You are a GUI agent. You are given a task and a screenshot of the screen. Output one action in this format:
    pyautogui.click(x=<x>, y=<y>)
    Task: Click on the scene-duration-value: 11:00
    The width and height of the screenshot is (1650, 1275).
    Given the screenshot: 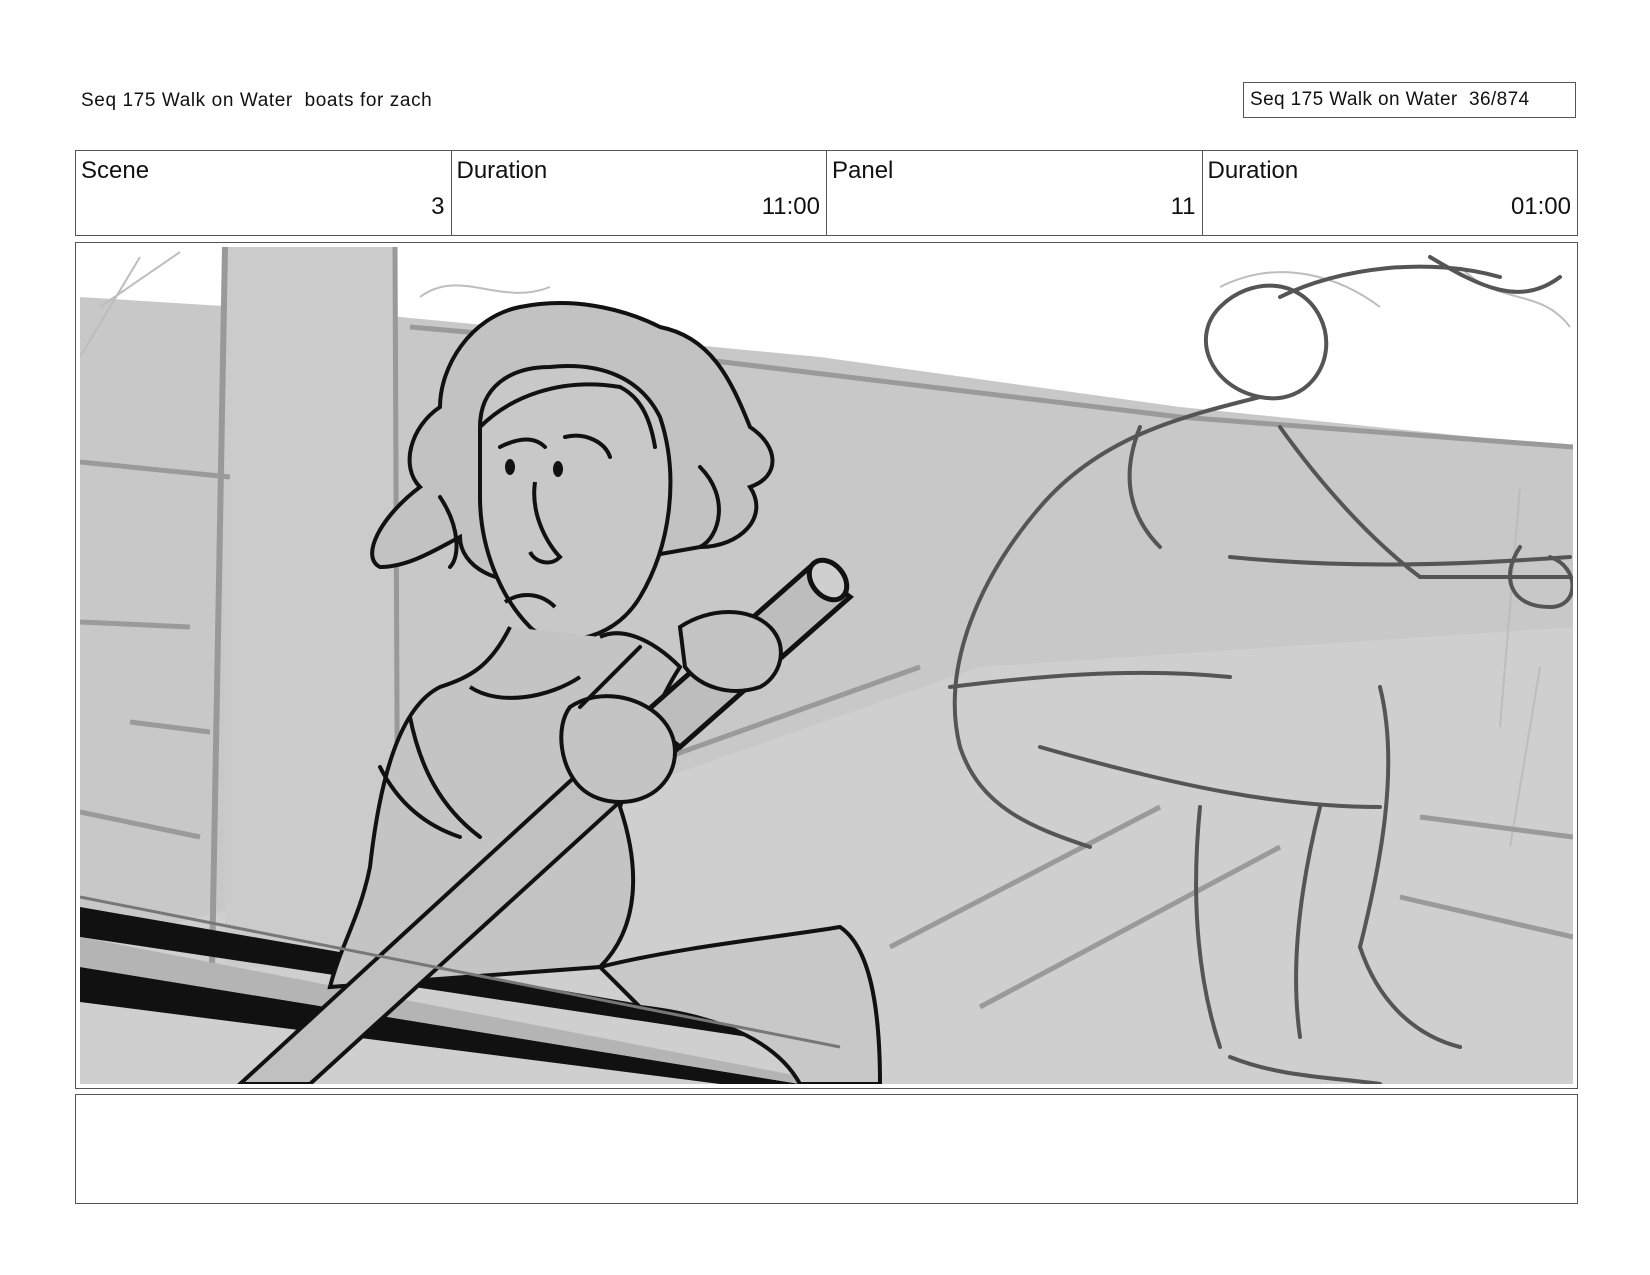 What is the action you would take?
    pyautogui.click(x=790, y=206)
    